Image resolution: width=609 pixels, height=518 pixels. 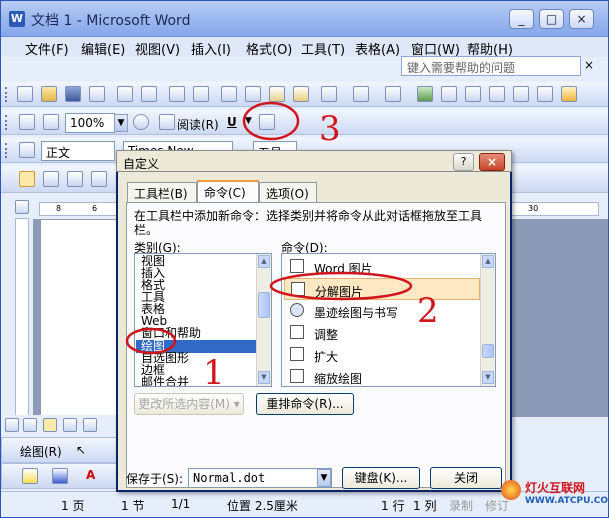 What do you see at coordinates (99, 179) in the screenshot?
I see `justify-icon` at bounding box center [99, 179].